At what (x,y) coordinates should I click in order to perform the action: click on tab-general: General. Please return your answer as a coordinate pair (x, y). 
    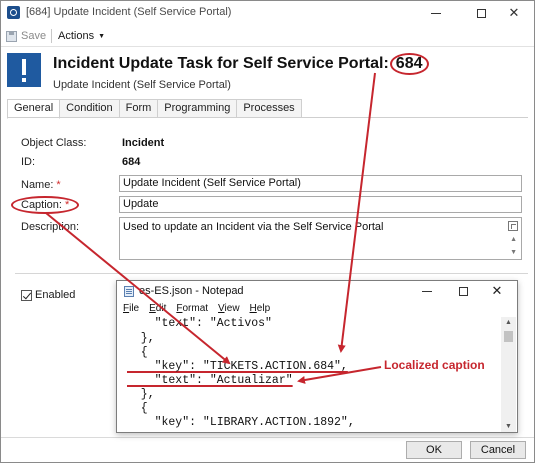
    Looking at the image, I should click on (34, 109).